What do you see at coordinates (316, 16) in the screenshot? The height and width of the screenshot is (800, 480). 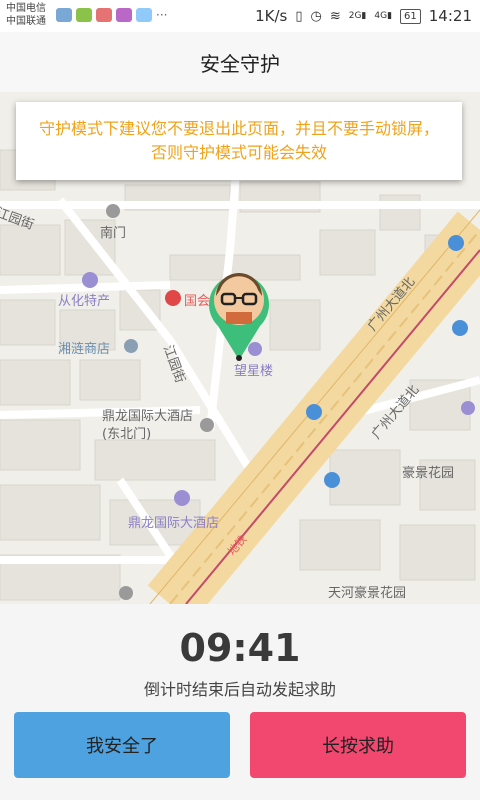 I see `alarm-icon: ◷` at bounding box center [316, 16].